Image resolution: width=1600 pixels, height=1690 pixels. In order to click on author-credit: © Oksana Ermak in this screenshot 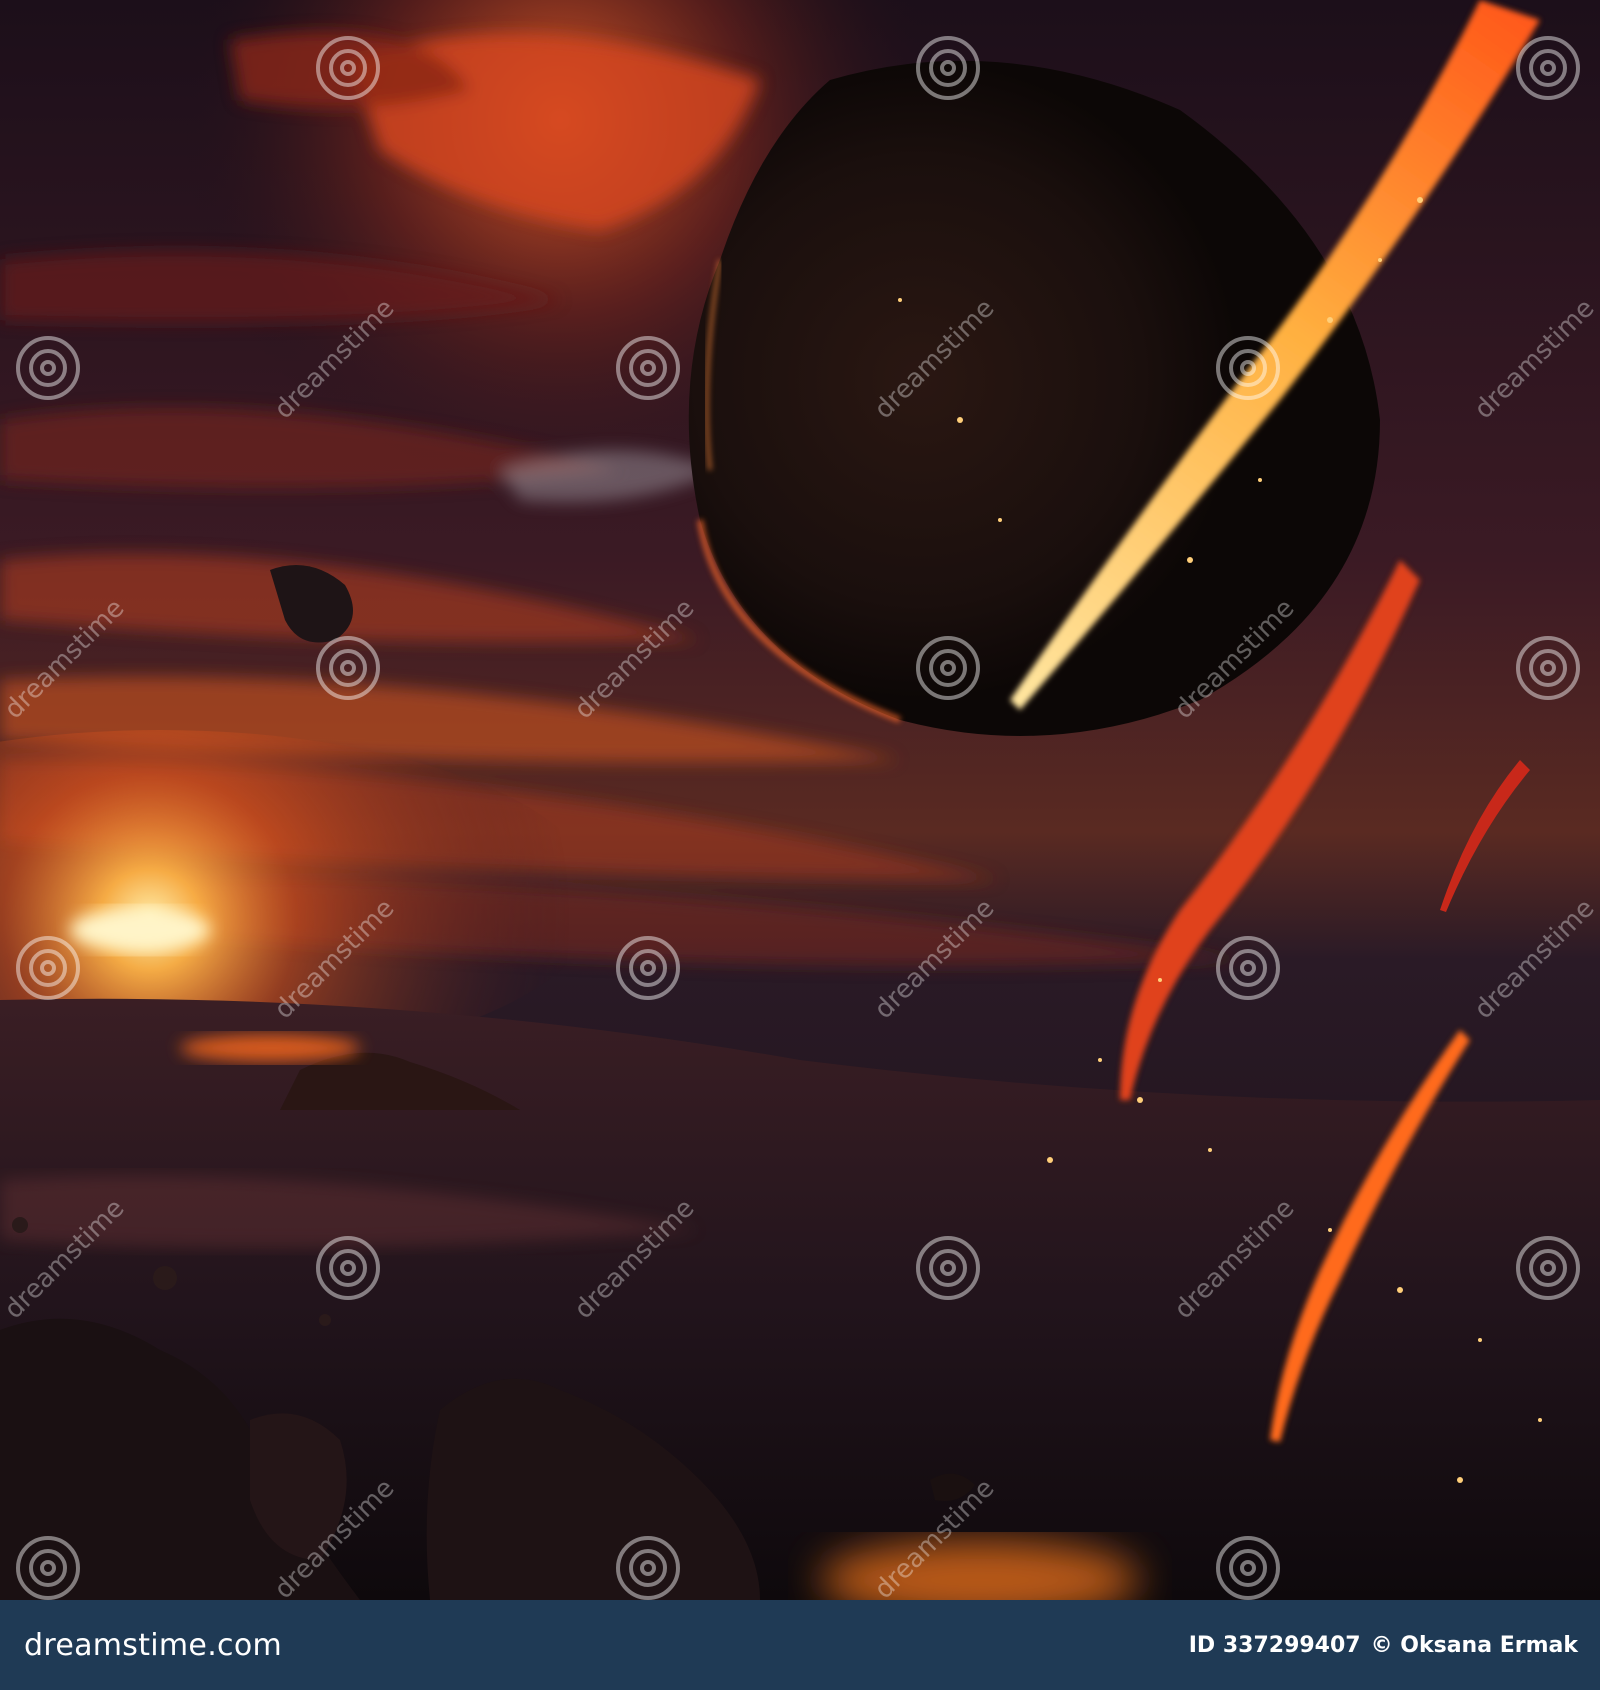, I will do `click(1474, 1645)`.